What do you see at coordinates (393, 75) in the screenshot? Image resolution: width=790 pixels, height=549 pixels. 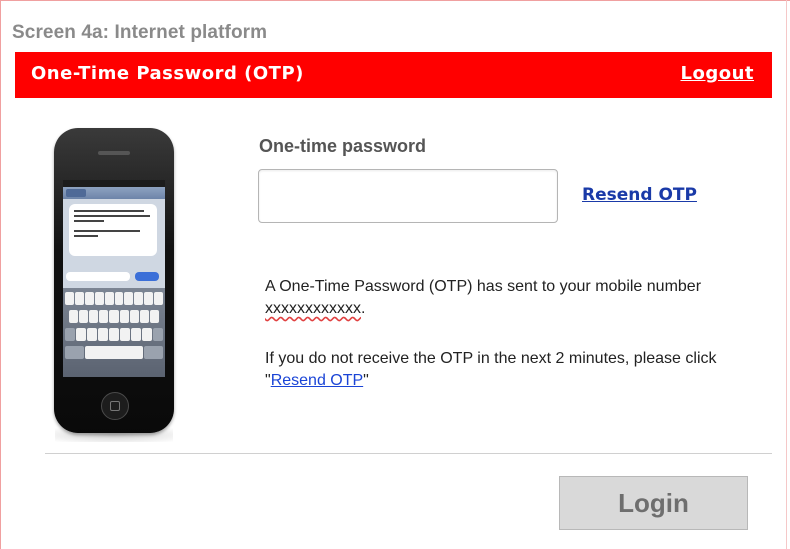 I see `header-bar: One-Time Password (OTP) Logout` at bounding box center [393, 75].